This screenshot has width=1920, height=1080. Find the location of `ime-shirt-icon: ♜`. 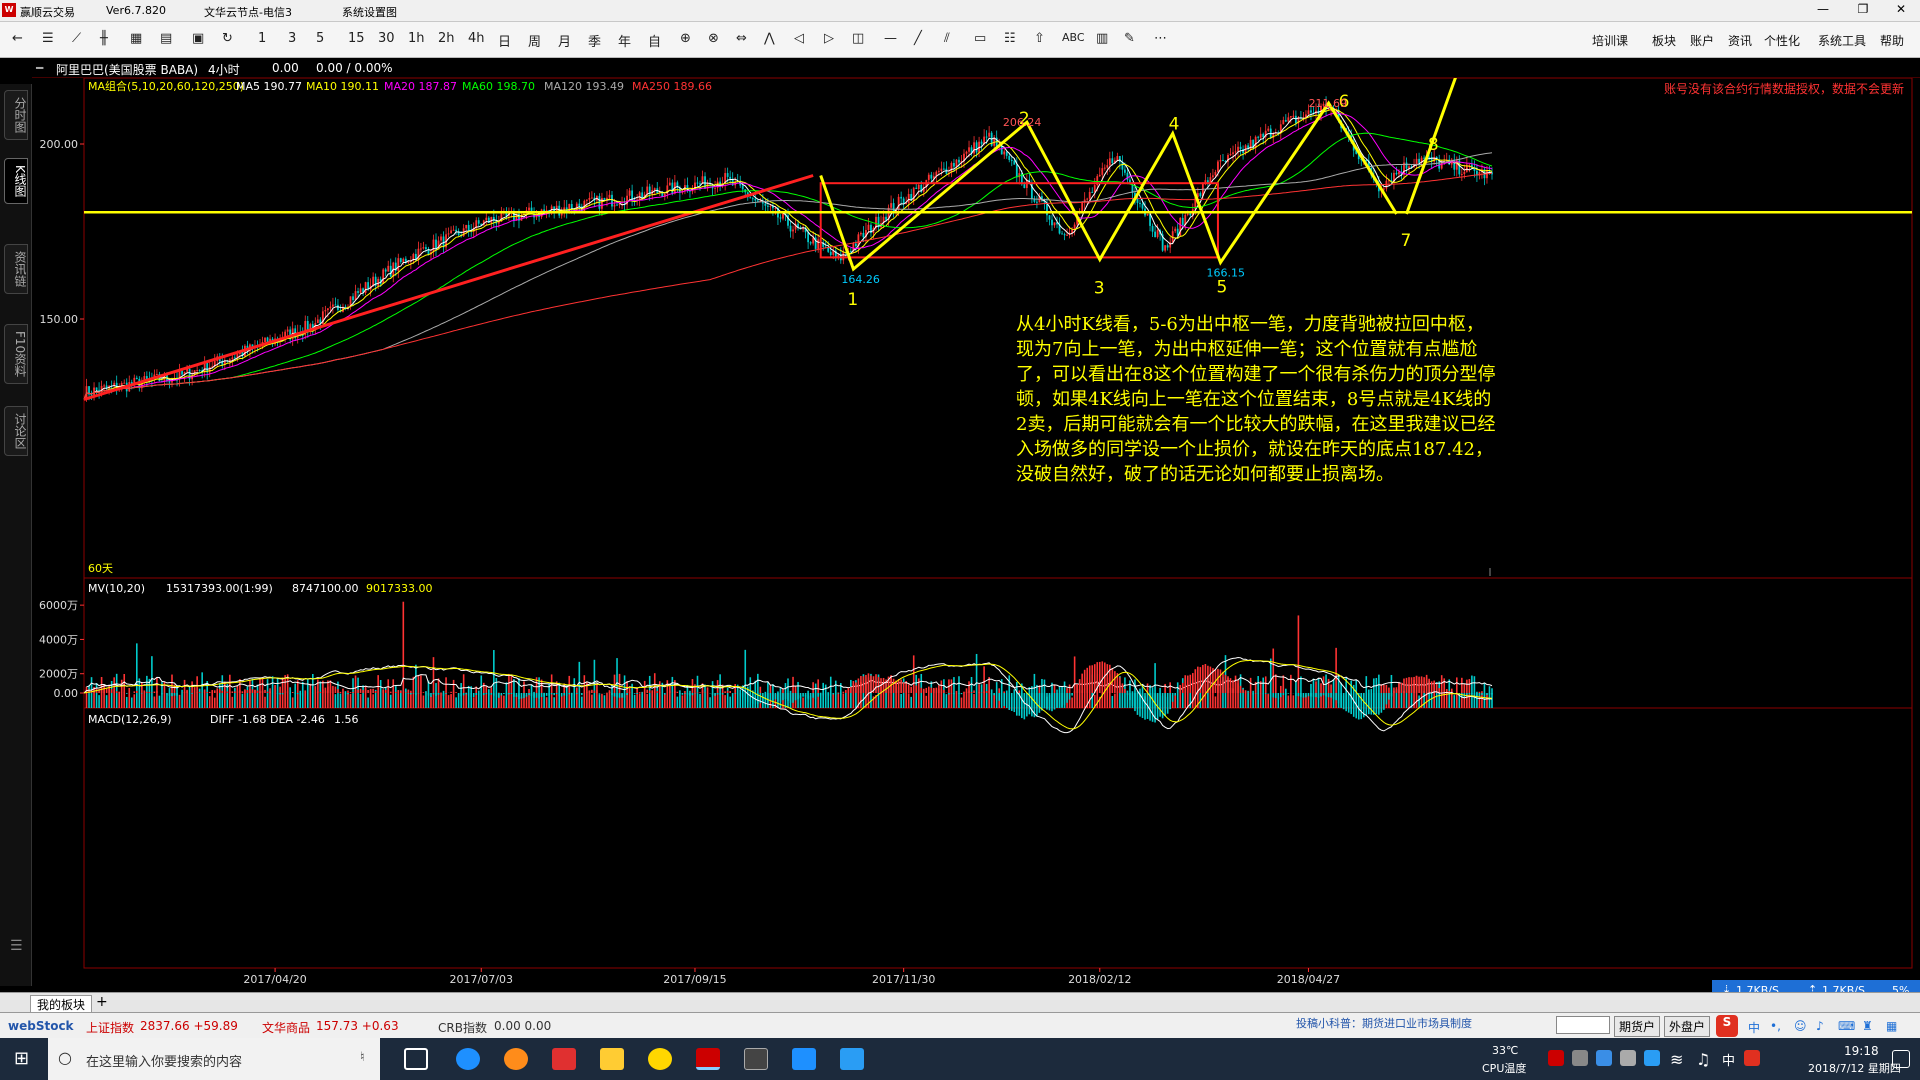

ime-shirt-icon: ♜ is located at coordinates (1867, 1026).